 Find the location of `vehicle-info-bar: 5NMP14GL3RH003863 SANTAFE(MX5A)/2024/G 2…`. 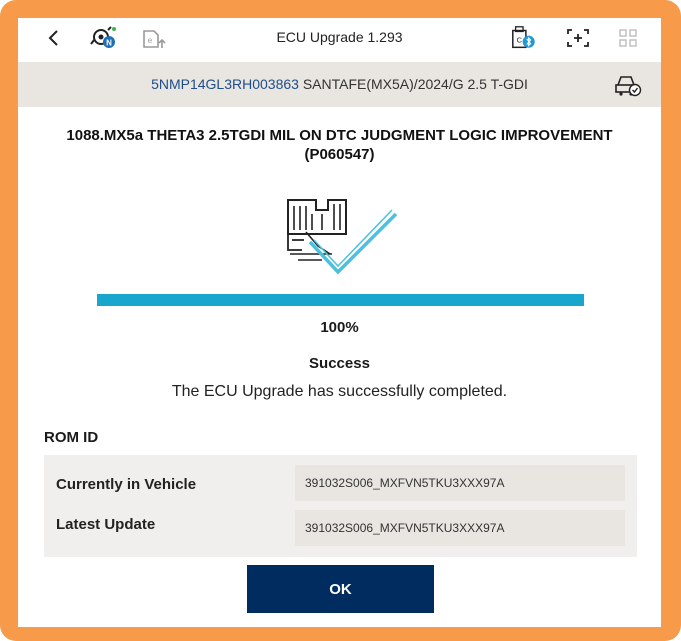

vehicle-info-bar: 5NMP14GL3RH003863 SANTAFE(MX5A)/2024/G 2… is located at coordinates (339, 84).